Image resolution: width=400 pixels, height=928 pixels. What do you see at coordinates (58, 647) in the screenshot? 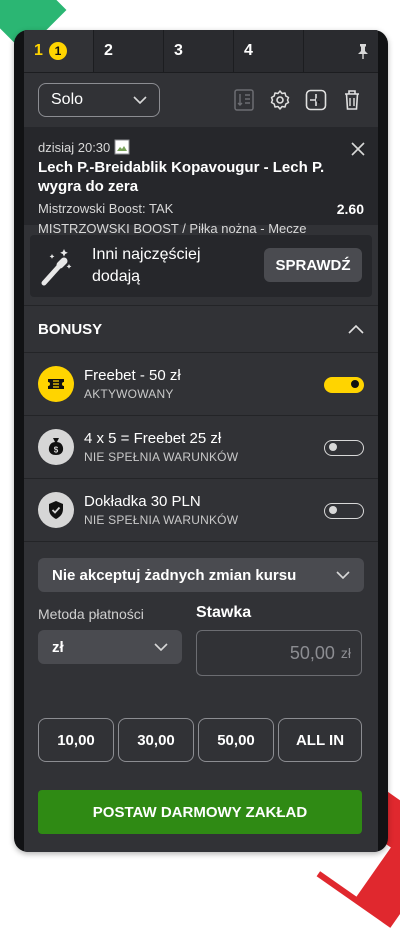
I see `payment-method-value: zł` at bounding box center [58, 647].